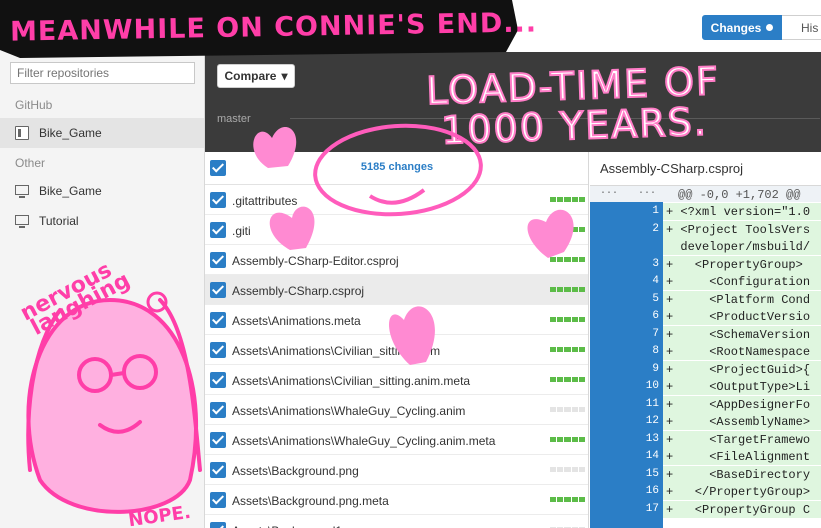 Image resolution: width=821 pixels, height=528 pixels. I want to click on diff-line: 5 + <Platform Cond, so click(705, 299).